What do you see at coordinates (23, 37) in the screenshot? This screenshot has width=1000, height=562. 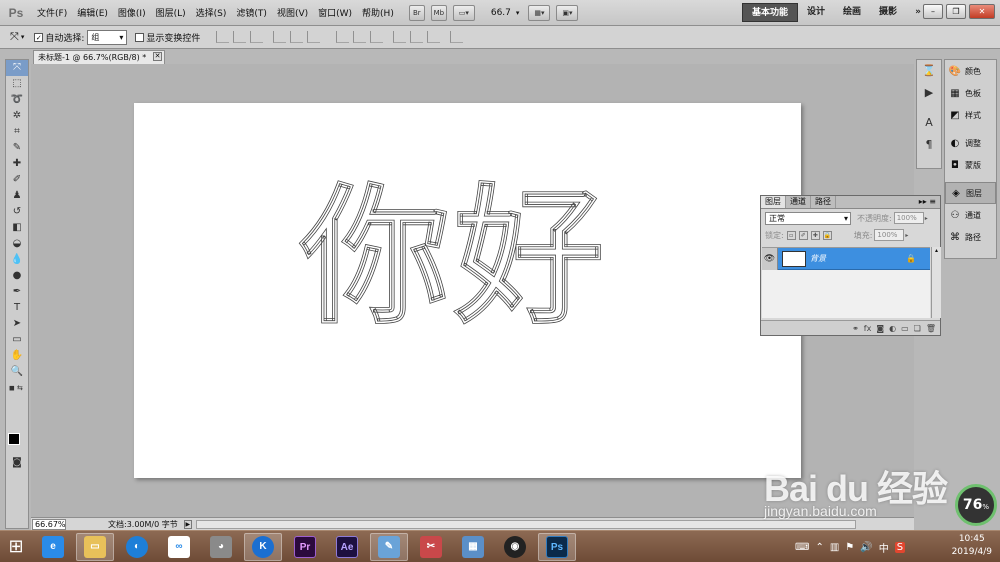 I see `tool-preset-dropdown-icon: ▾` at bounding box center [23, 37].